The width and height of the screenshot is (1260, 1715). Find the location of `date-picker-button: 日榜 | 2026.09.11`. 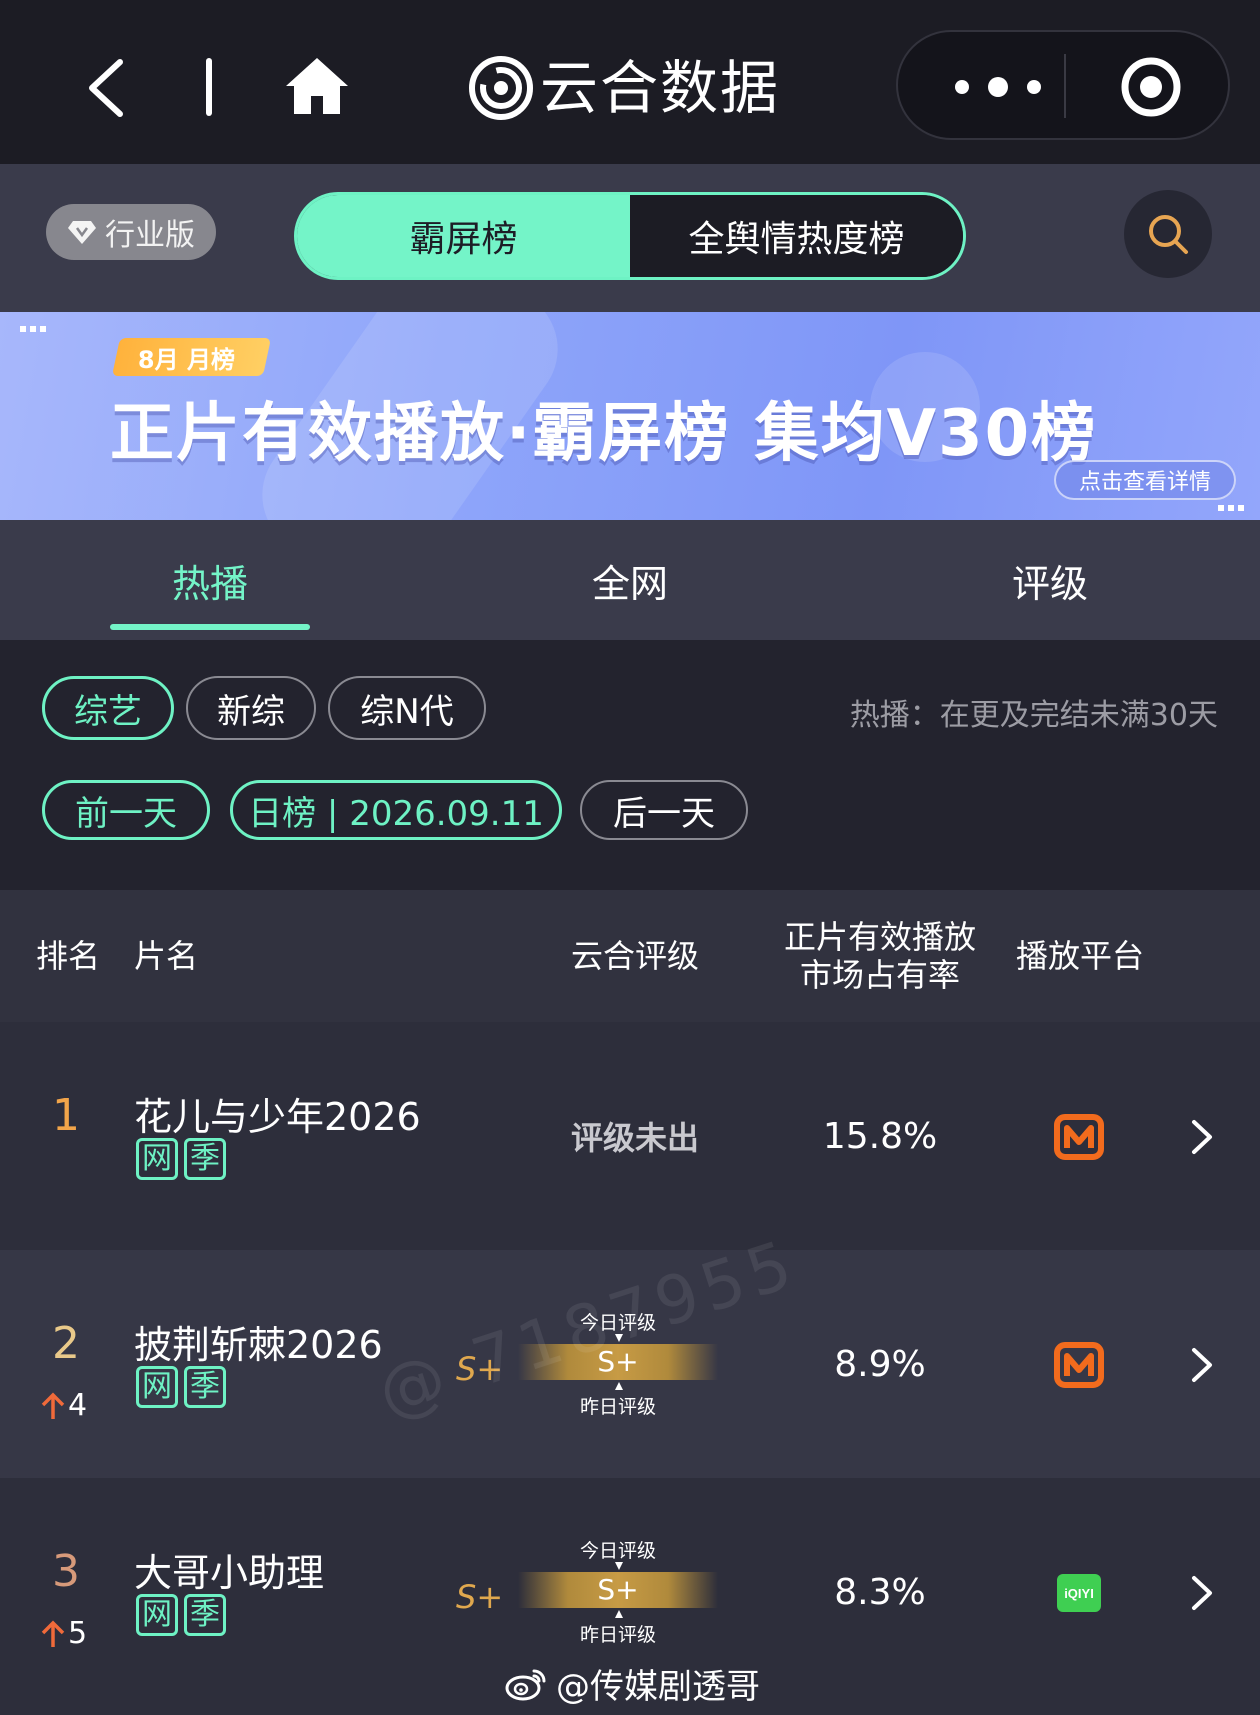

date-picker-button: 日榜 | 2026.09.11 is located at coordinates (396, 810).